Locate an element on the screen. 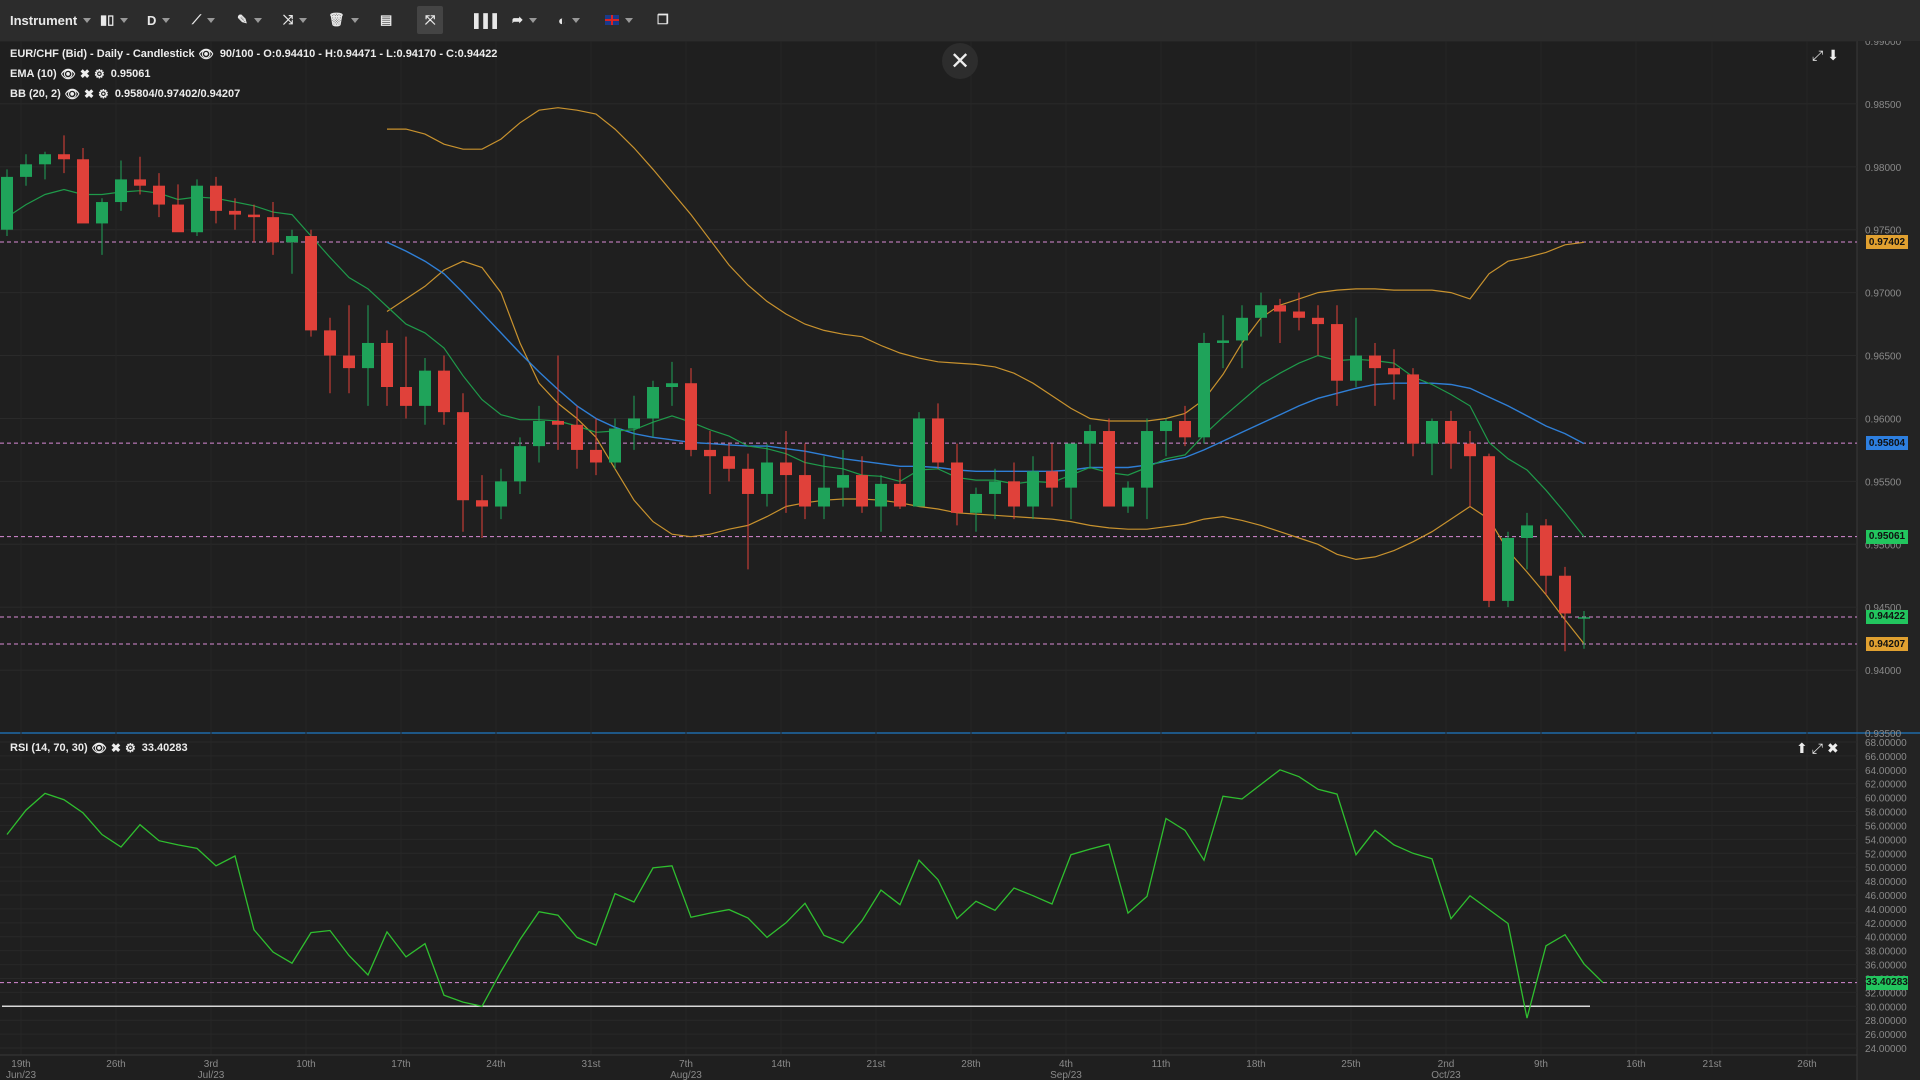 The image size is (1920, 1080). candlestick-type-button: ▮▯ is located at coordinates (114, 20).